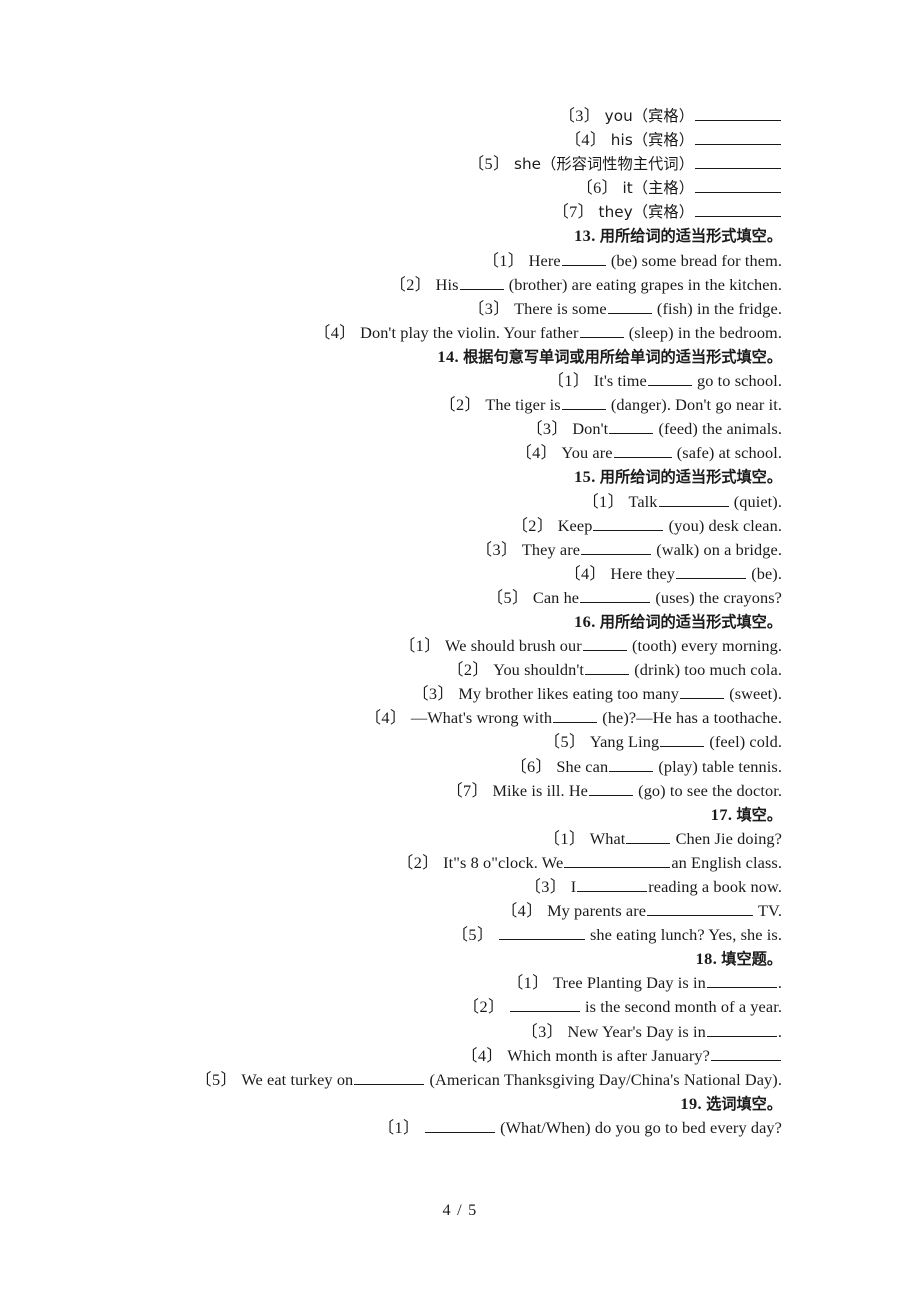  Describe the element at coordinates (461, 357) in the screenshot. I see `section-heading-14: 14. 根据句意写单词或用所给单词的适当形式填空。` at that location.